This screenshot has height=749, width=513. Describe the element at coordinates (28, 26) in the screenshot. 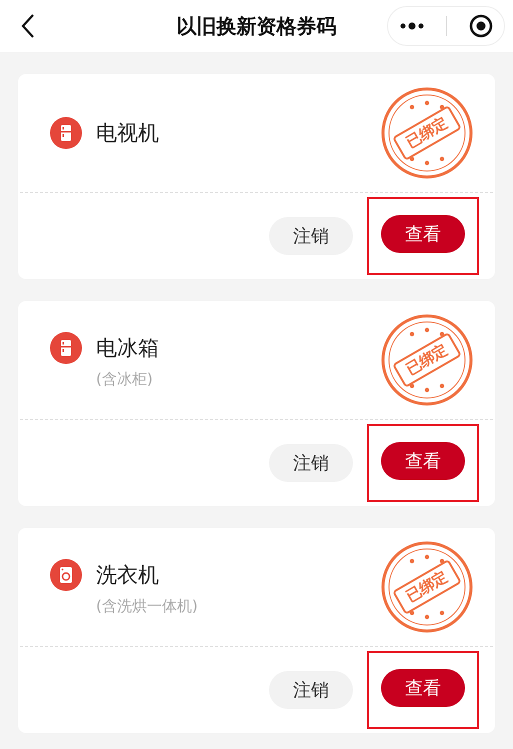

I see `back-icon` at that location.